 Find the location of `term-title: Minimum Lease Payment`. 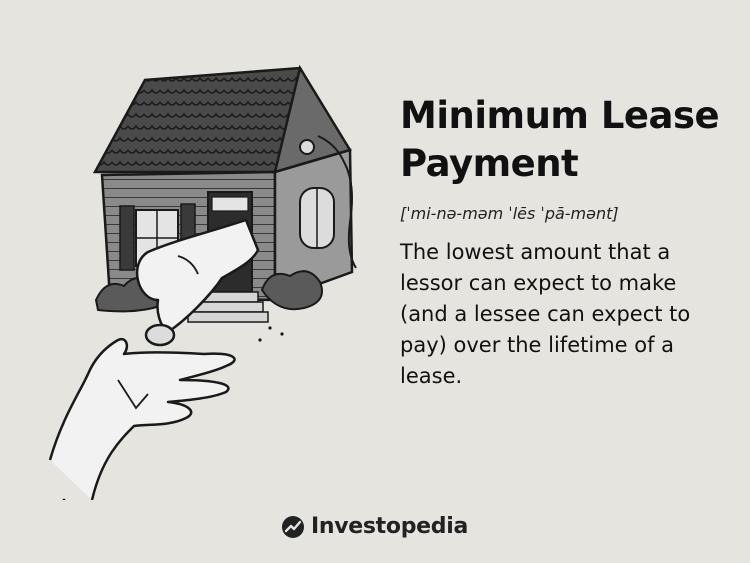

term-title: Minimum Lease Payment is located at coordinates (560, 139).